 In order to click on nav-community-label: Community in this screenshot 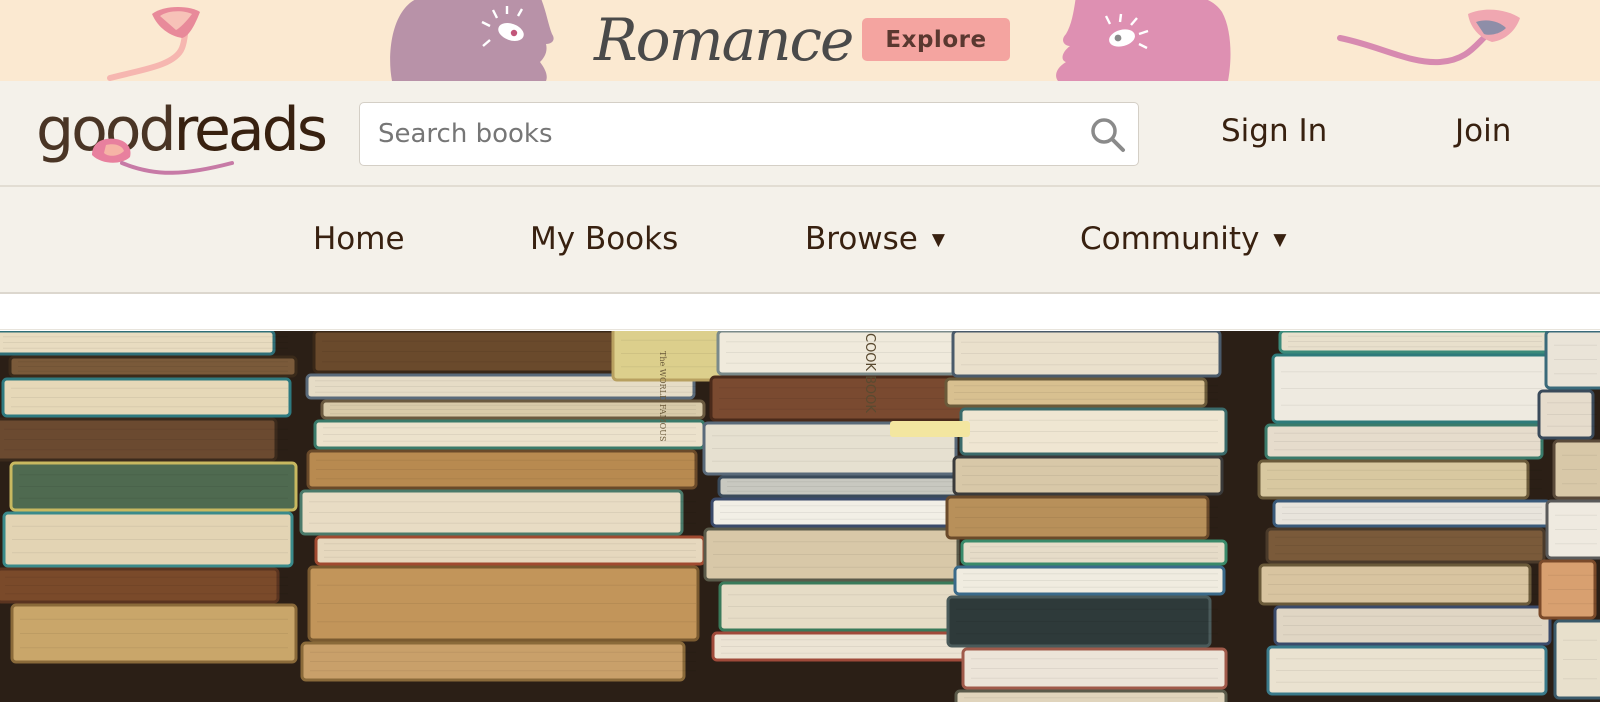, I will do `click(1170, 239)`.